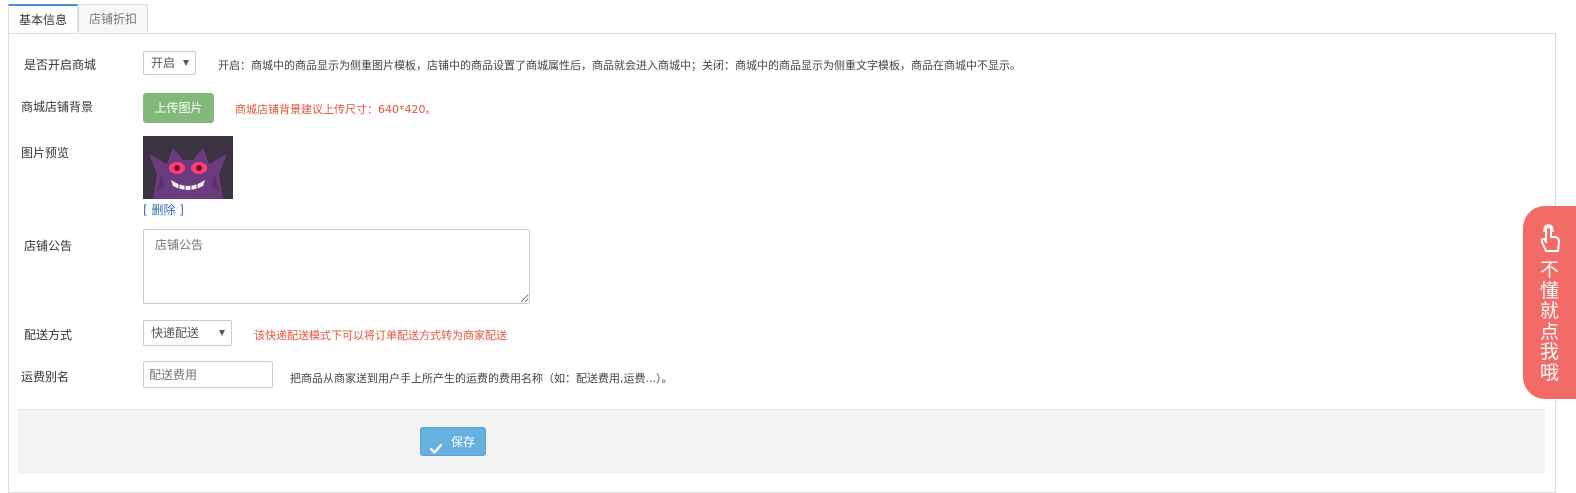 The height and width of the screenshot is (493, 1576). What do you see at coordinates (175, 333) in the screenshot?
I see `delivery-selected: 快递配送` at bounding box center [175, 333].